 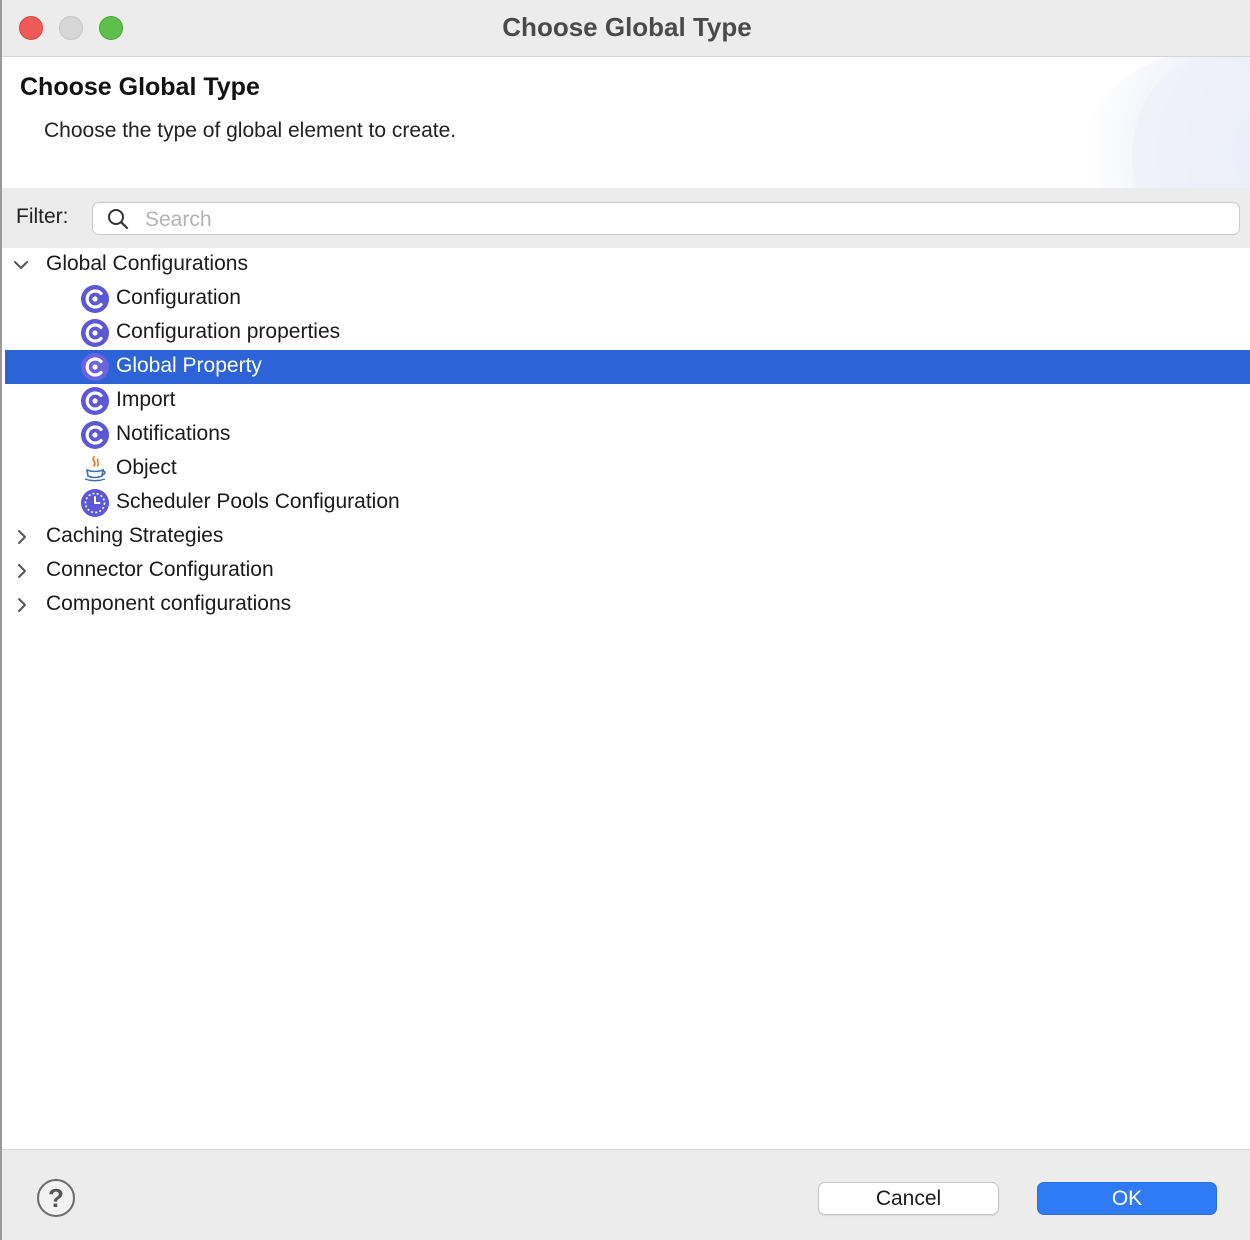 I want to click on tree-group-connector-configuration: Connector Configuration, so click(x=627, y=571).